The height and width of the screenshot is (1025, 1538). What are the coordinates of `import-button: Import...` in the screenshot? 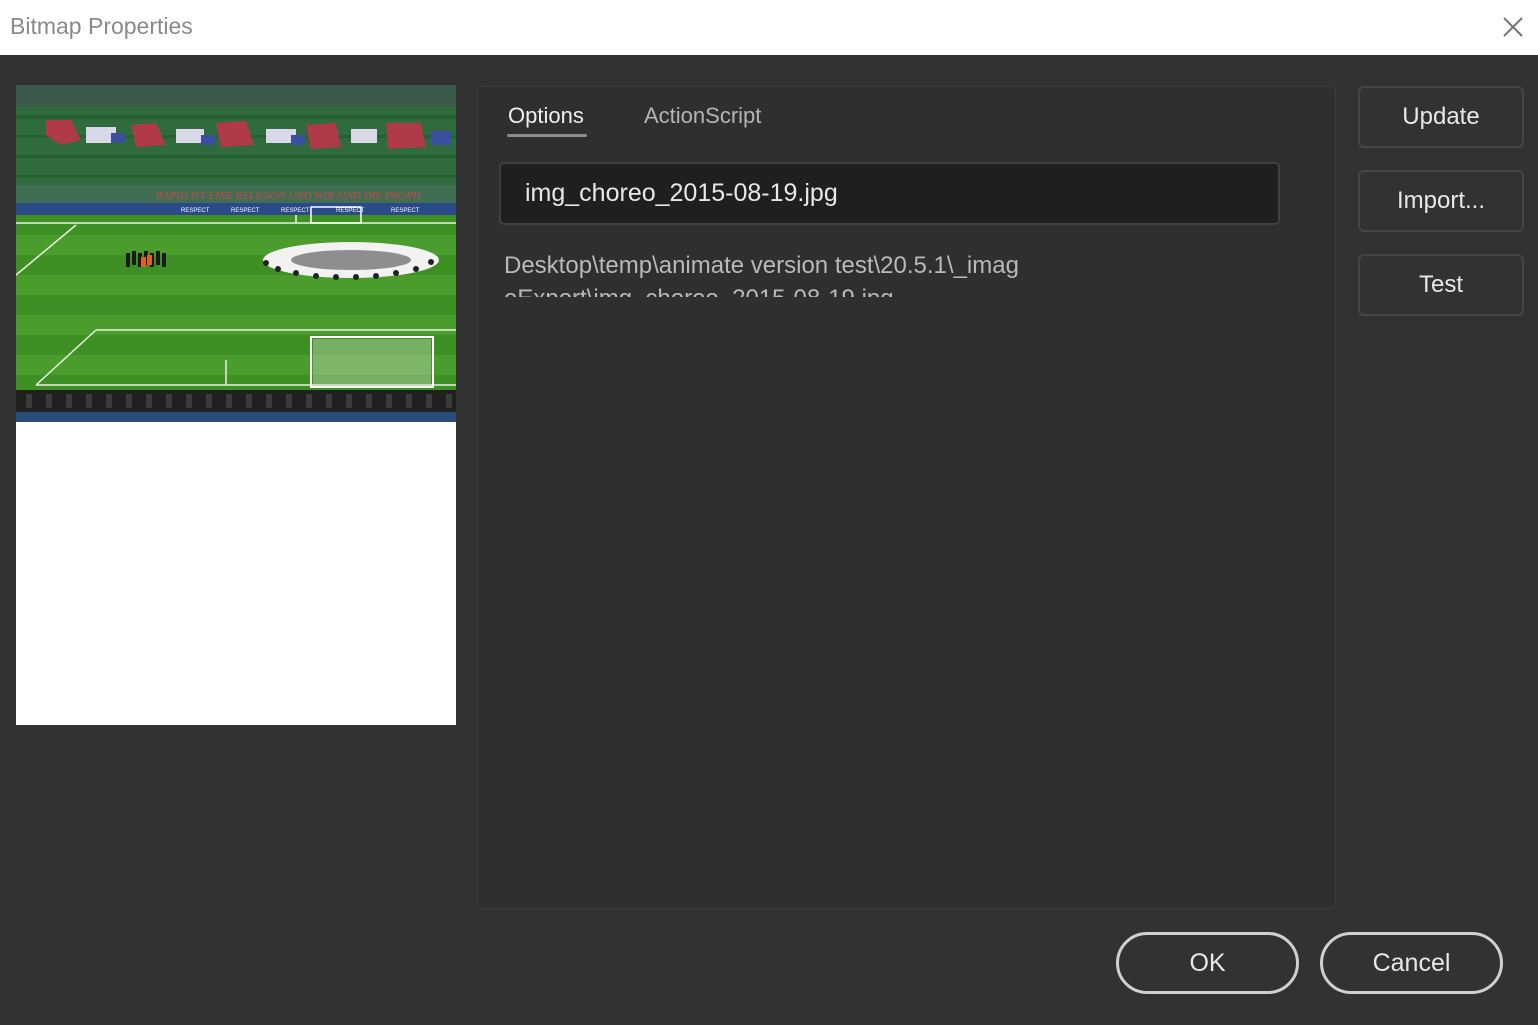 It's located at (1441, 201).